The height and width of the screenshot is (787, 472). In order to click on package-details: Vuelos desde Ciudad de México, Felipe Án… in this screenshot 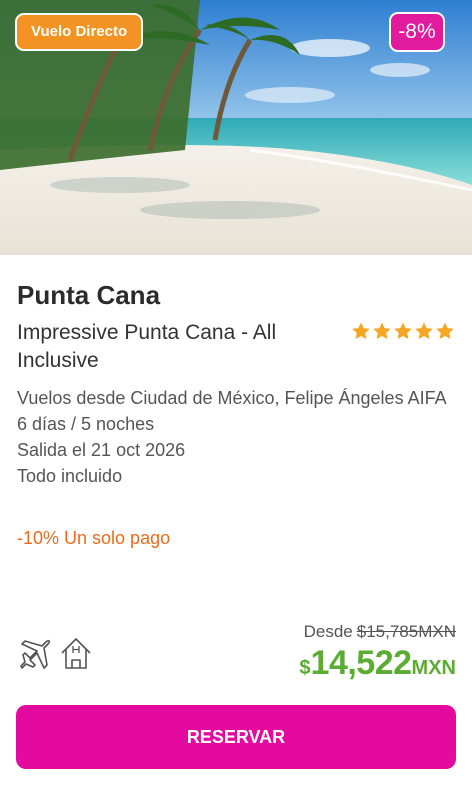, I will do `click(242, 437)`.